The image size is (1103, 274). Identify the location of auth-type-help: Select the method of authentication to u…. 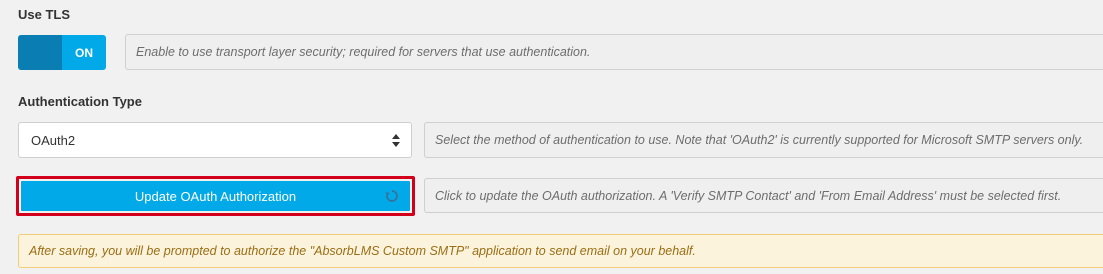
(763, 140).